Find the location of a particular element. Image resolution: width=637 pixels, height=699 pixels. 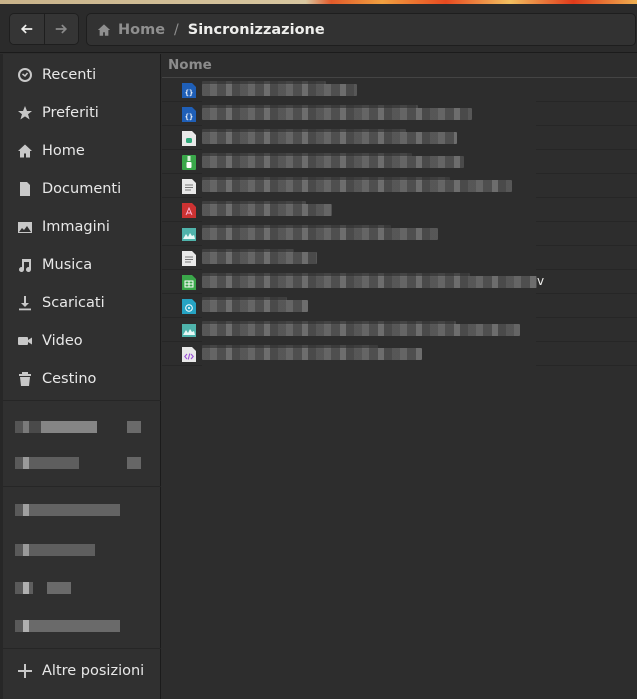

sidebar-item-scaricati: Scaricati is located at coordinates (82, 303).